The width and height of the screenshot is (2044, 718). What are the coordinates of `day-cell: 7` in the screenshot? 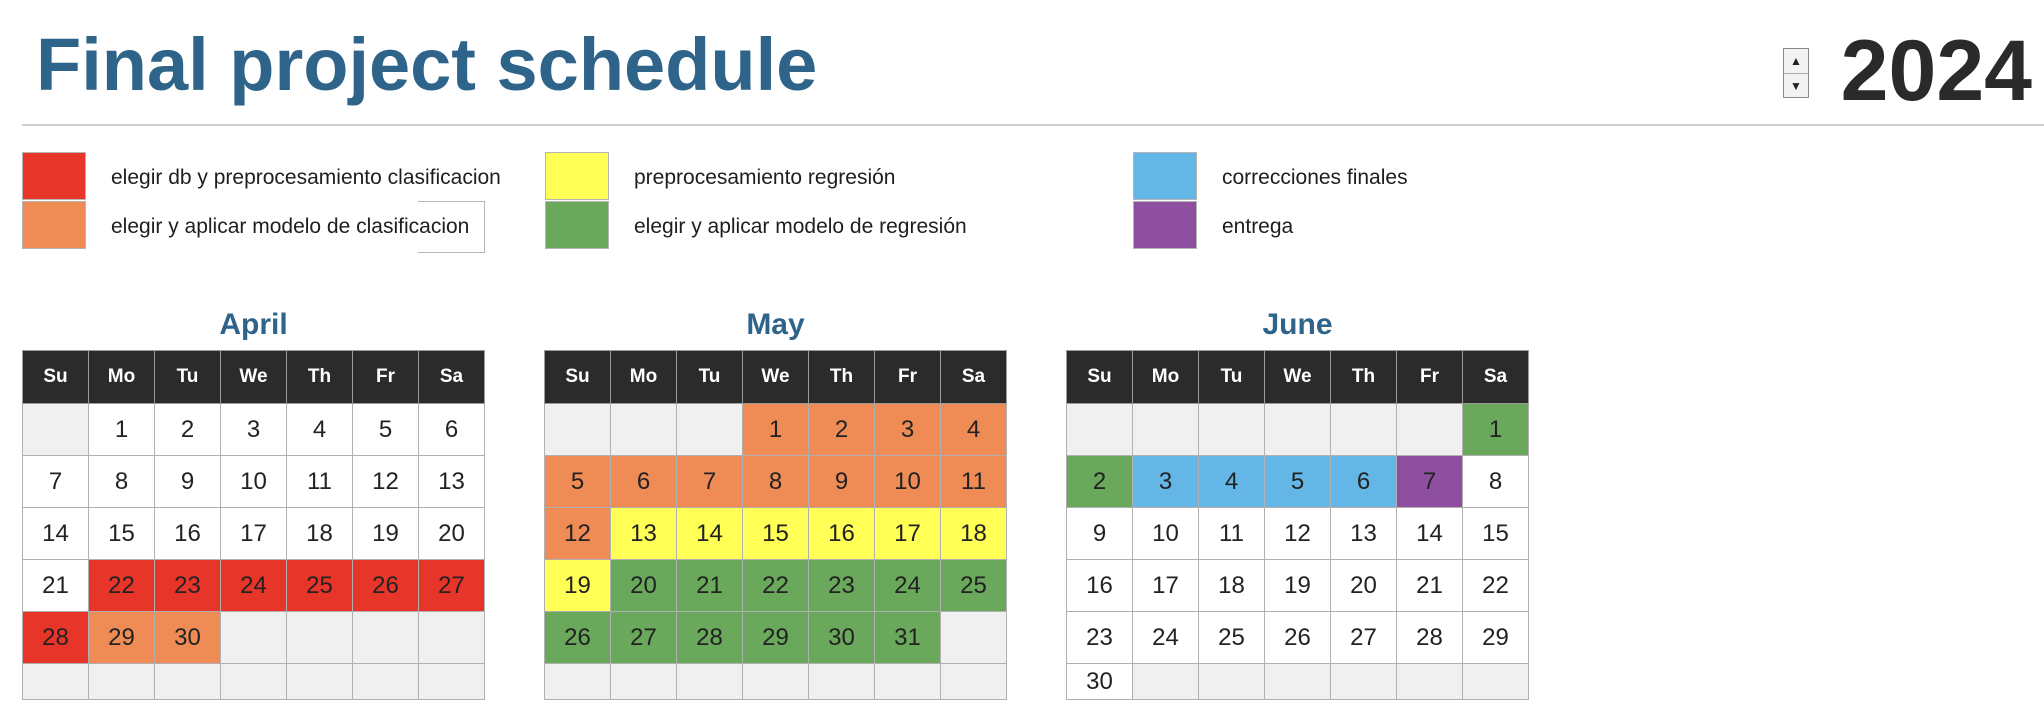 It's located at (709, 481).